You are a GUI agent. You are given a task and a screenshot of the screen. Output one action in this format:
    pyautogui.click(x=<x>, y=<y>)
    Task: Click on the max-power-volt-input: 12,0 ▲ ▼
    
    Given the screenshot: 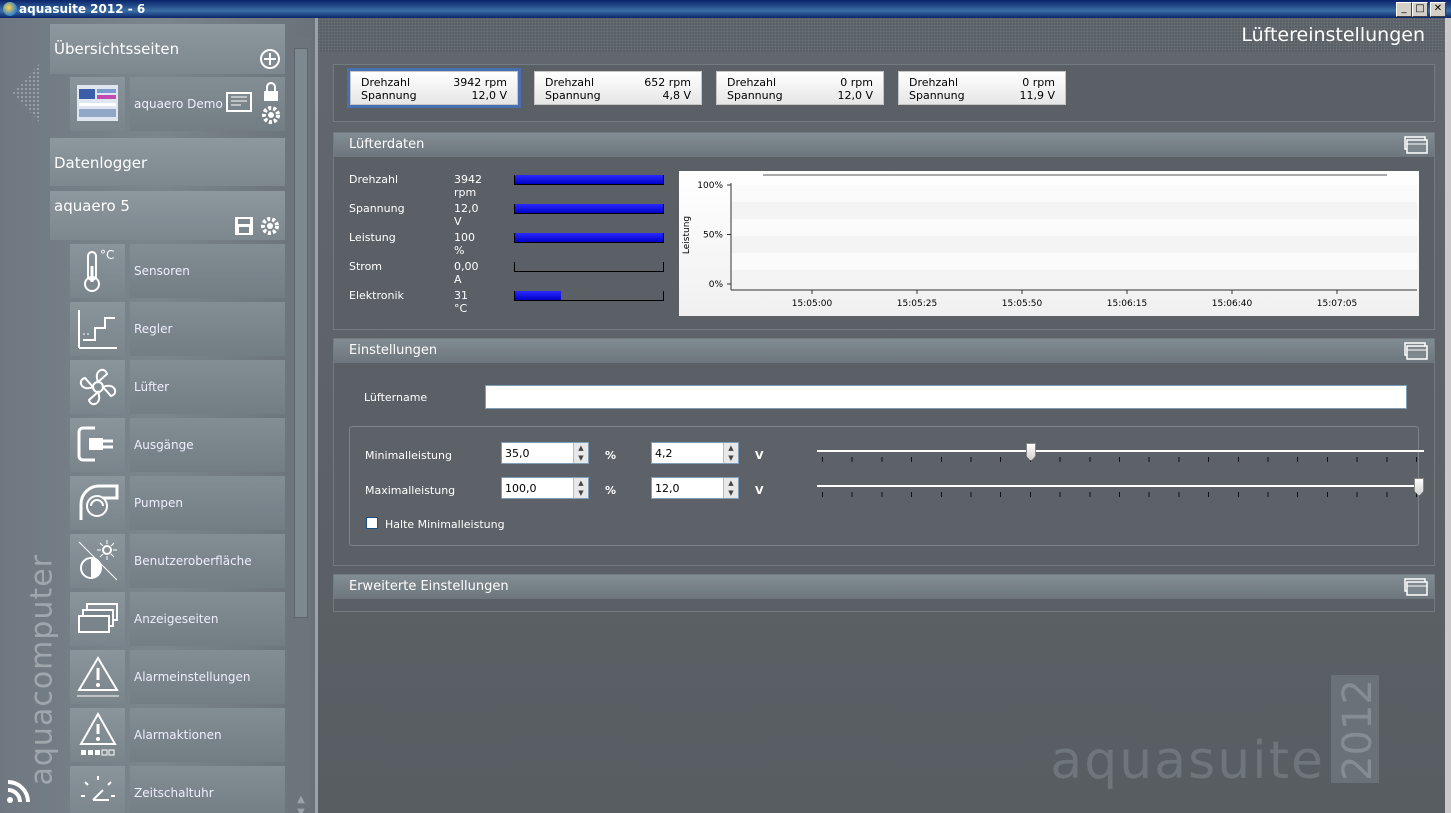 What is the action you would take?
    pyautogui.click(x=695, y=488)
    